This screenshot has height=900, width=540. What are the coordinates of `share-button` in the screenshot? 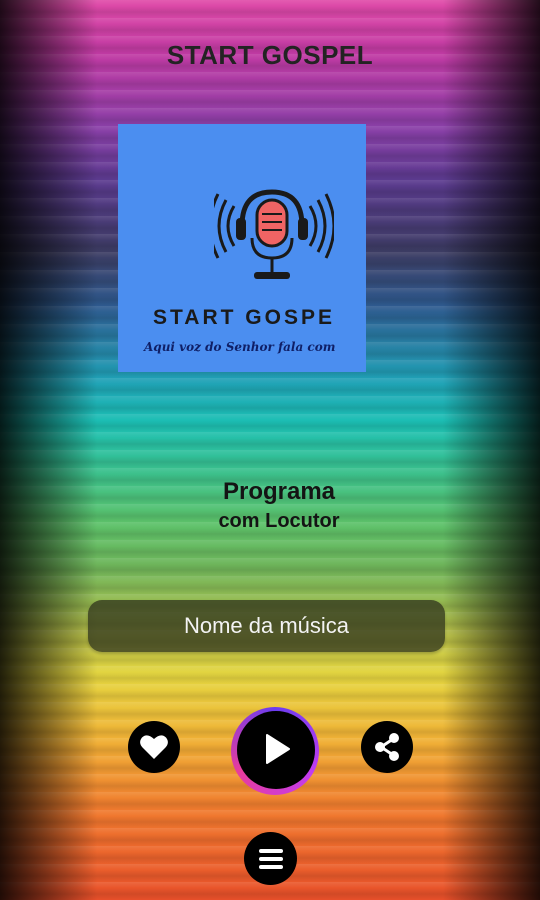 It's located at (387, 747).